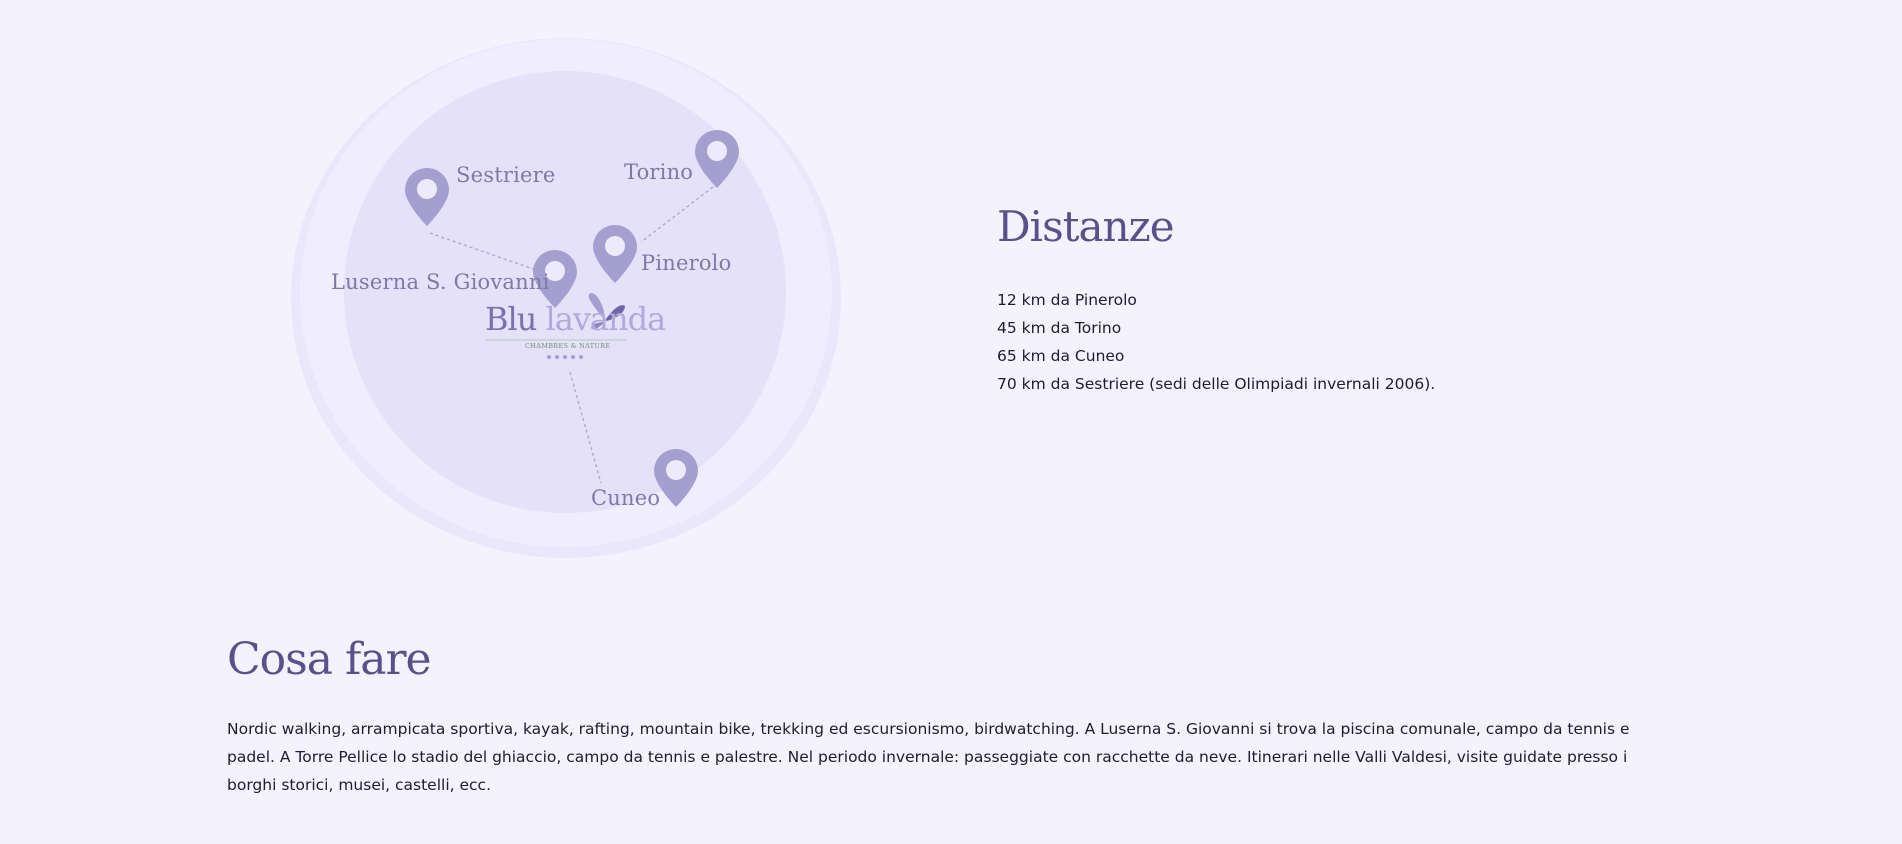 The width and height of the screenshot is (1902, 844). What do you see at coordinates (1059, 328) in the screenshot?
I see `distanze-item: 45 km da Torino` at bounding box center [1059, 328].